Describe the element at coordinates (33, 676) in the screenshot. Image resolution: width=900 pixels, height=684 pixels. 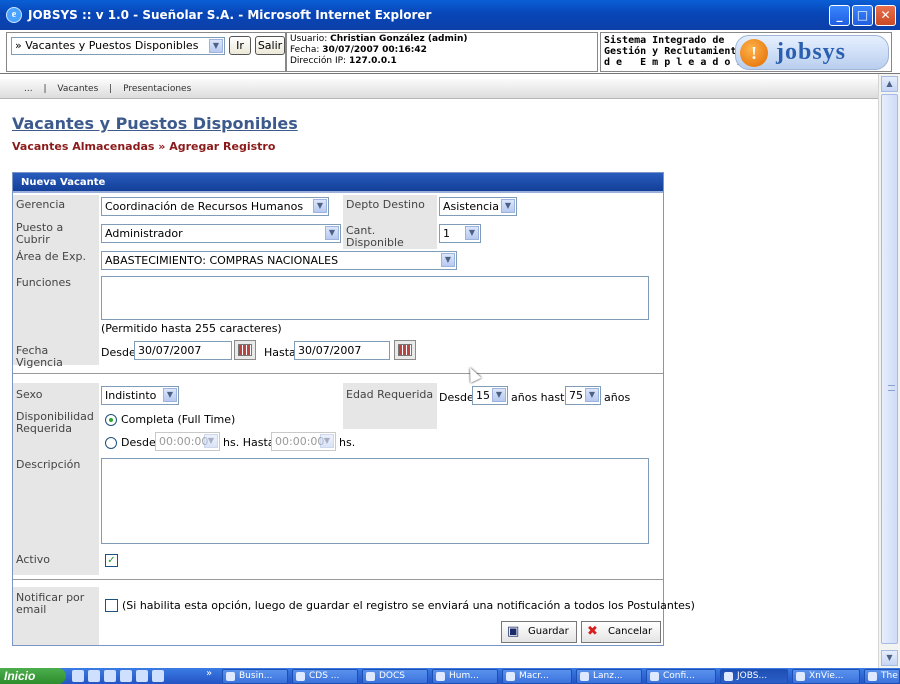
I see `start-button: Inicio` at that location.